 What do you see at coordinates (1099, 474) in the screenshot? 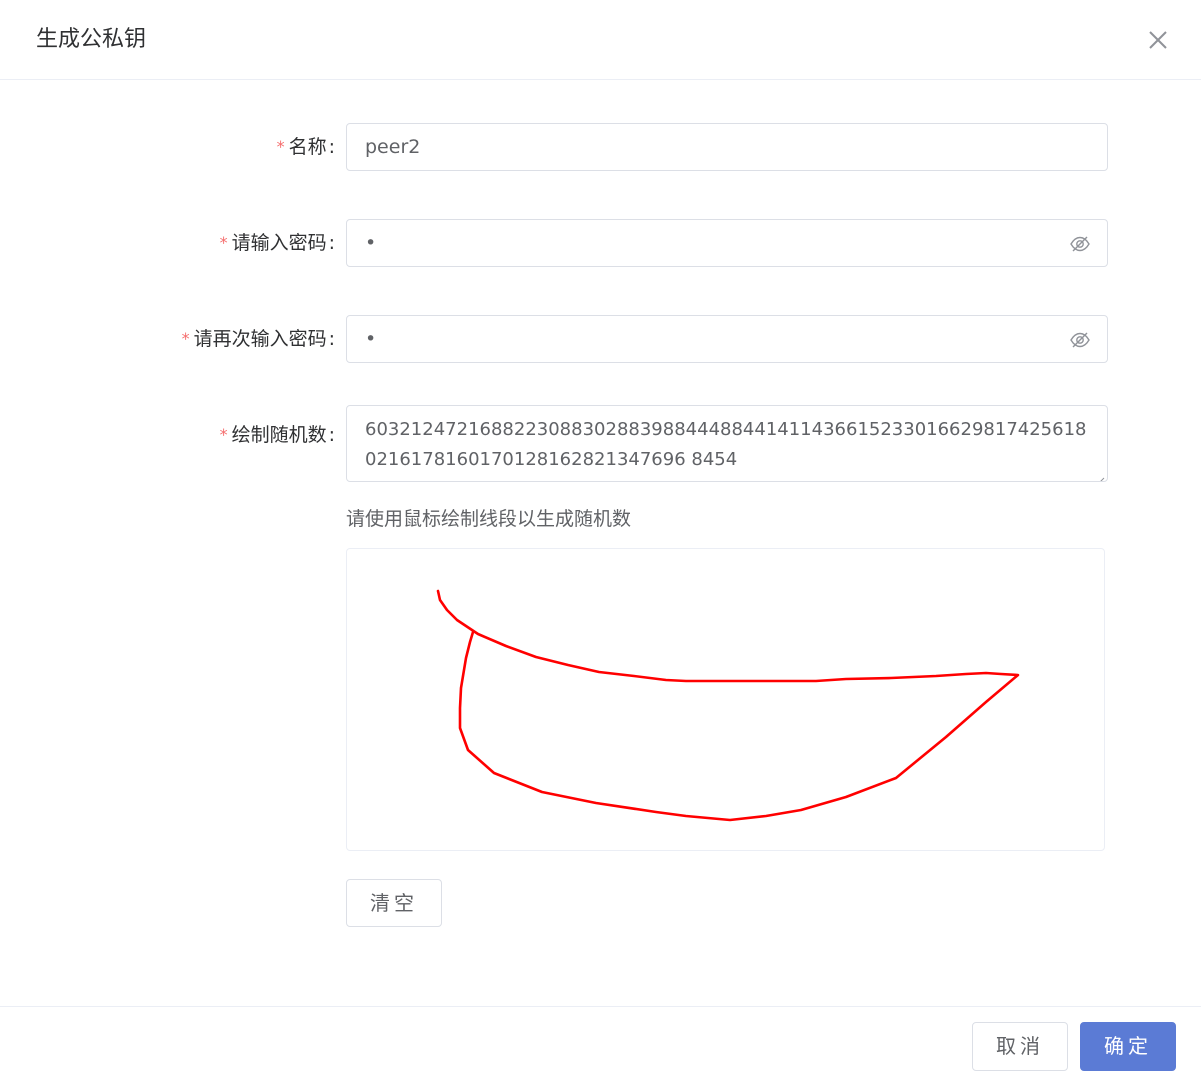
I see `resize-handle-icon` at bounding box center [1099, 474].